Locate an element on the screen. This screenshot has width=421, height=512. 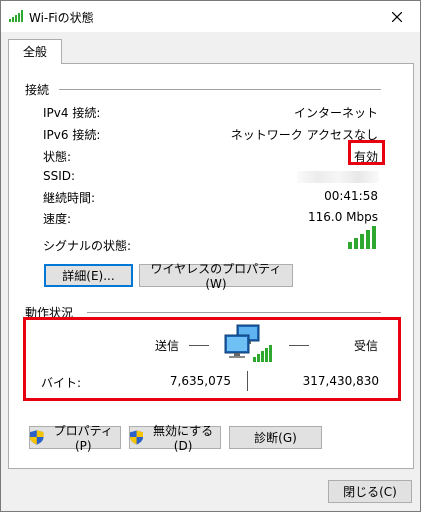
diagnose-button: 診断(G) is located at coordinates (275, 437).